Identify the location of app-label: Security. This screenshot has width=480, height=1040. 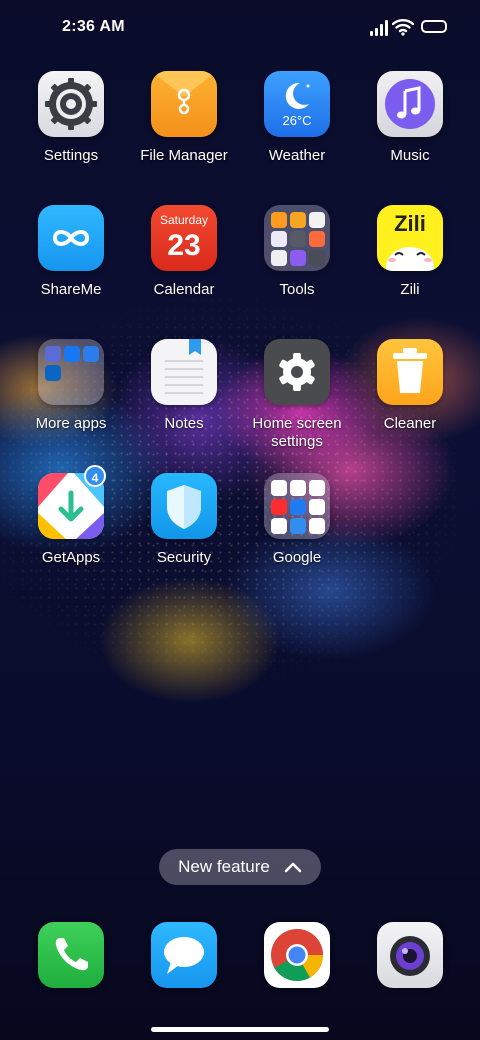
(184, 557).